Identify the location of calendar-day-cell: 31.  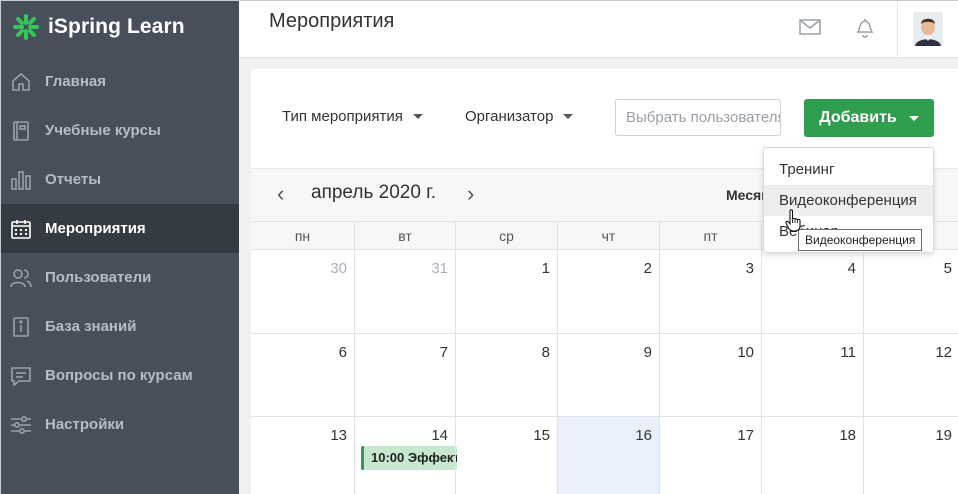
(404, 292).